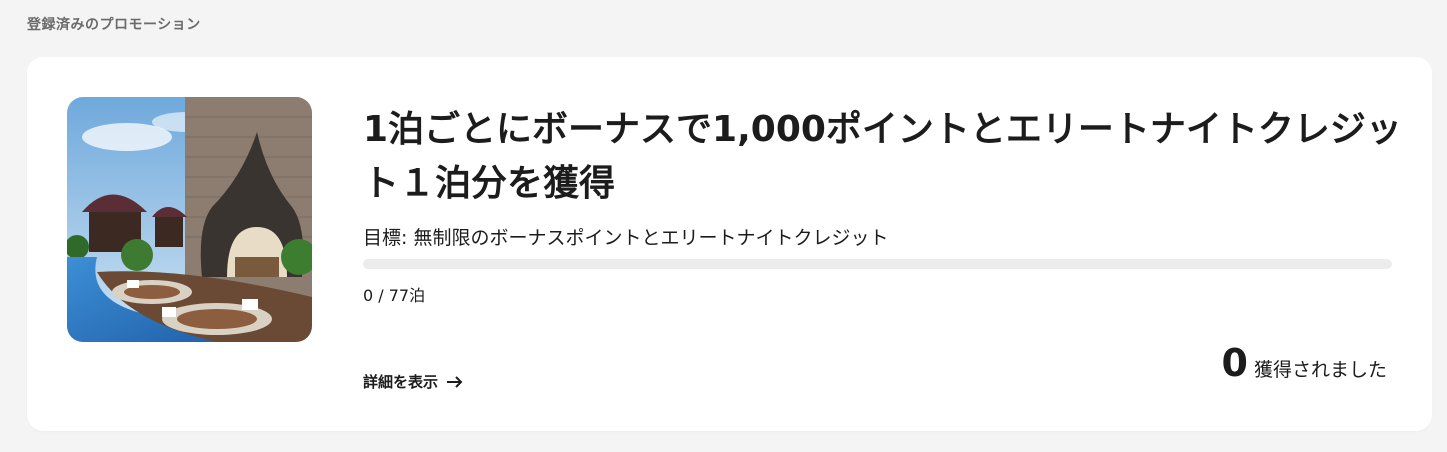  What do you see at coordinates (189, 219) in the screenshot?
I see `promotion-image` at bounding box center [189, 219].